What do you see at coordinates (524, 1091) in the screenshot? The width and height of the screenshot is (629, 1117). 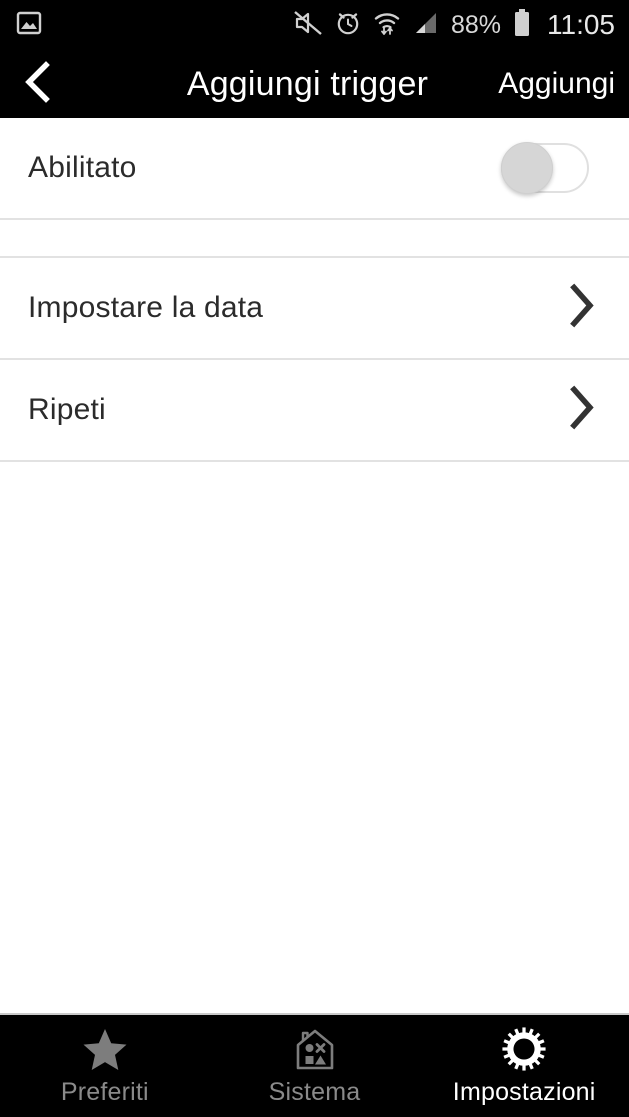 I see `tab-label-impostazioni: Impostazioni` at bounding box center [524, 1091].